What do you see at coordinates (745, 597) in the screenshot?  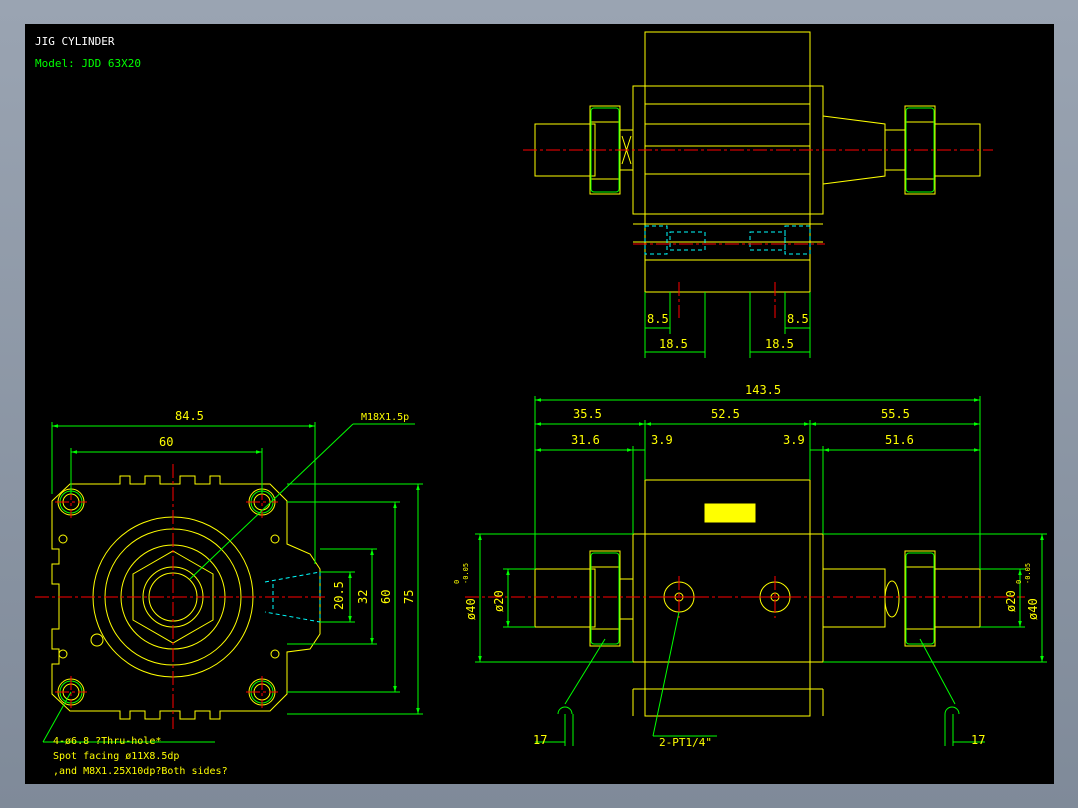 I see `side-view-centerlines` at bounding box center [745, 597].